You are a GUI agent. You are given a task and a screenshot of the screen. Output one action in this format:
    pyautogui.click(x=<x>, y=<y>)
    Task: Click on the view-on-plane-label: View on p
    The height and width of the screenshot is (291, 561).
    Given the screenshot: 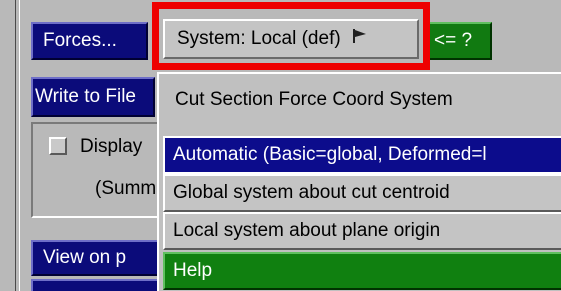 What is the action you would take?
    pyautogui.click(x=85, y=257)
    